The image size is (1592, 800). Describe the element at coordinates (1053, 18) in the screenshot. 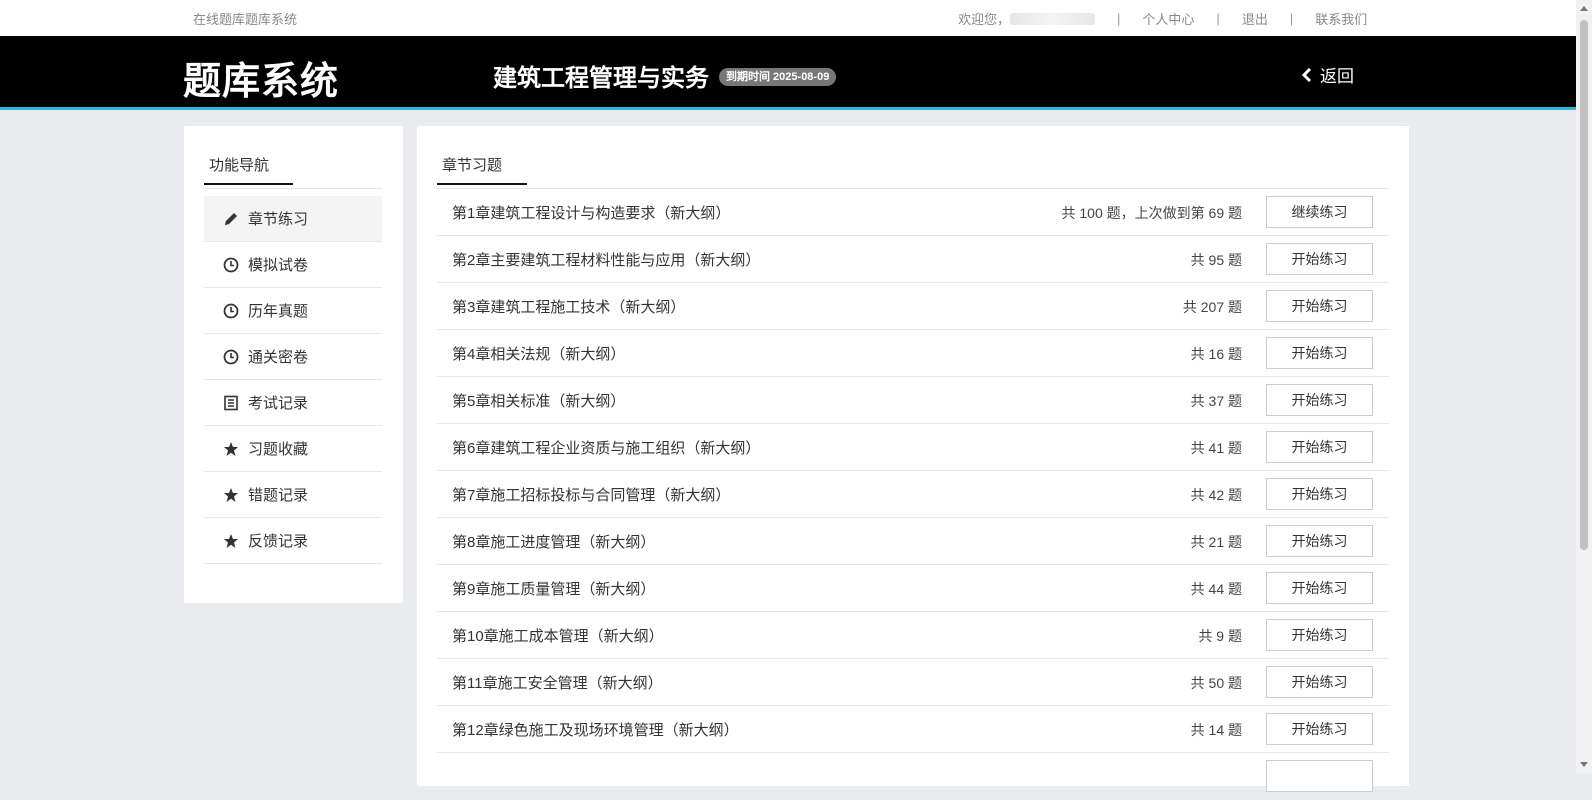

I see `username-redacted` at that location.